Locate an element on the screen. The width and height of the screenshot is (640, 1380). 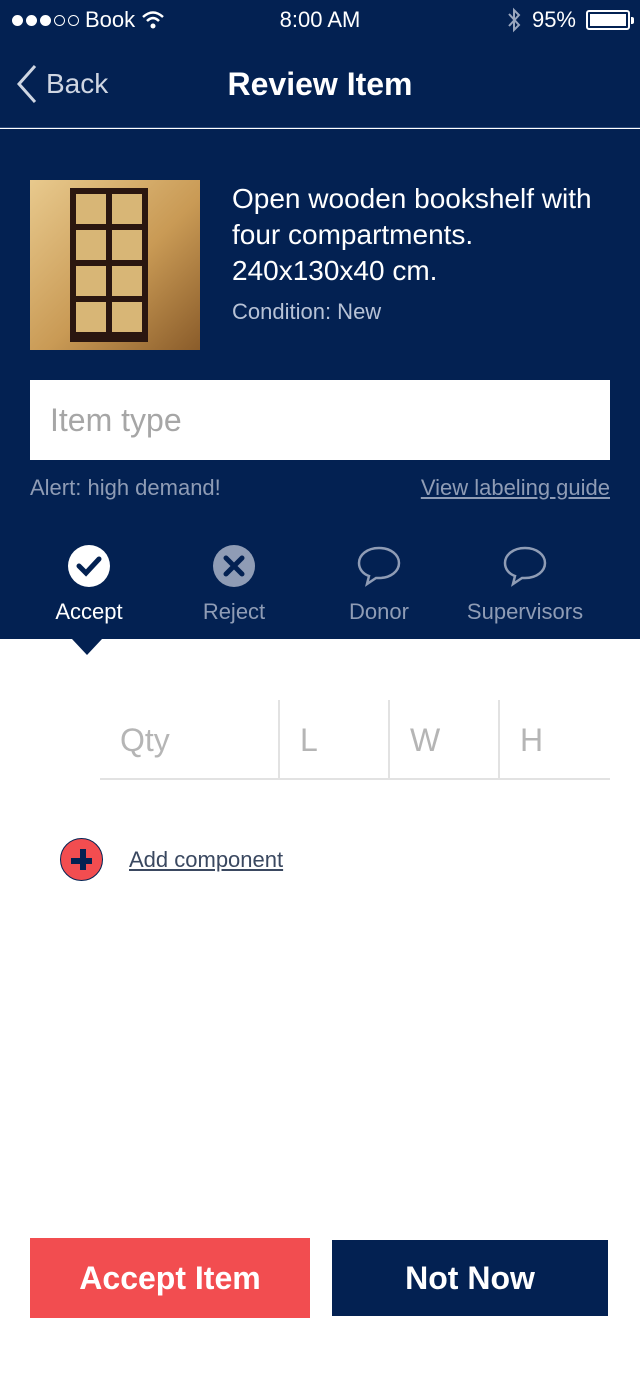
tab-reject: Reject is located at coordinates (234, 584).